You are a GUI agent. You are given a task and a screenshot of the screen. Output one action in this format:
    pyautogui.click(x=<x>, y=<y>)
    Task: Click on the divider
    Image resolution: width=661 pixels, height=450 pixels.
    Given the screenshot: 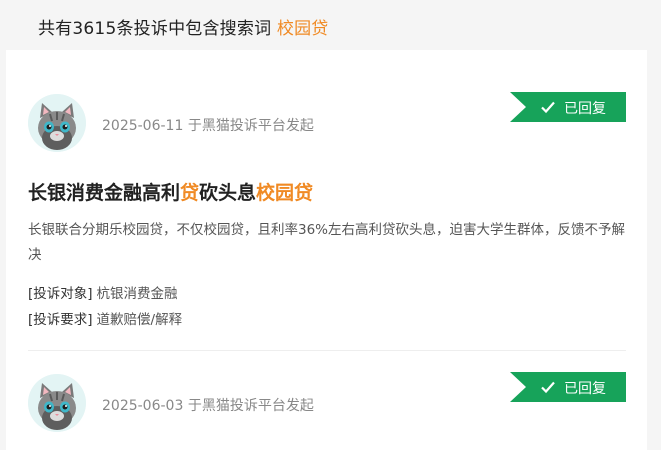 What is the action you would take?
    pyautogui.click(x=327, y=350)
    